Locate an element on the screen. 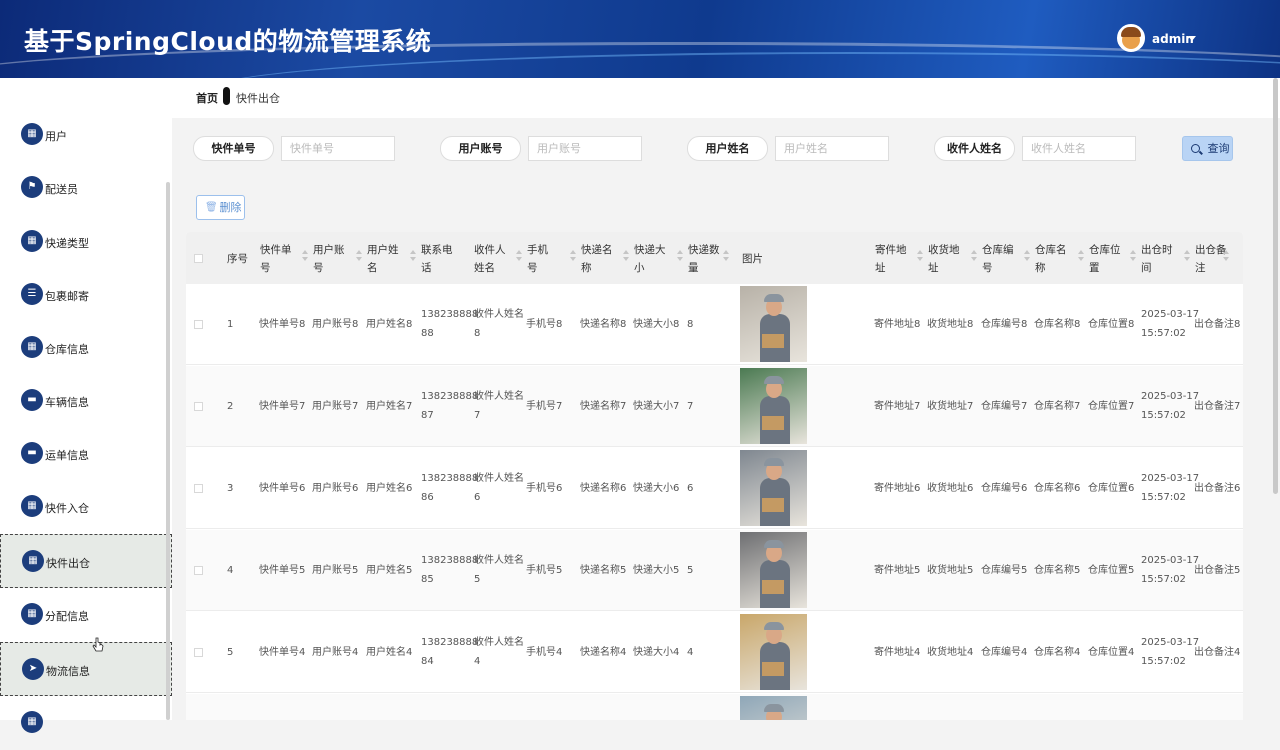 This screenshot has height=750, width=1280. page-scrollbar is located at coordinates (1275, 286).